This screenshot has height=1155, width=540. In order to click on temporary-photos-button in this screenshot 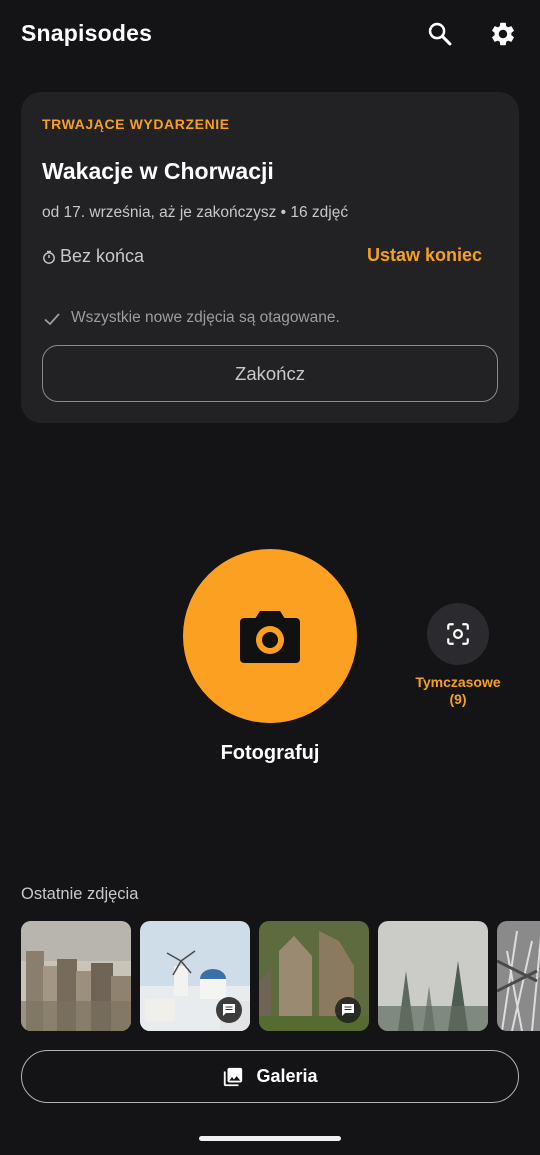, I will do `click(458, 634)`.